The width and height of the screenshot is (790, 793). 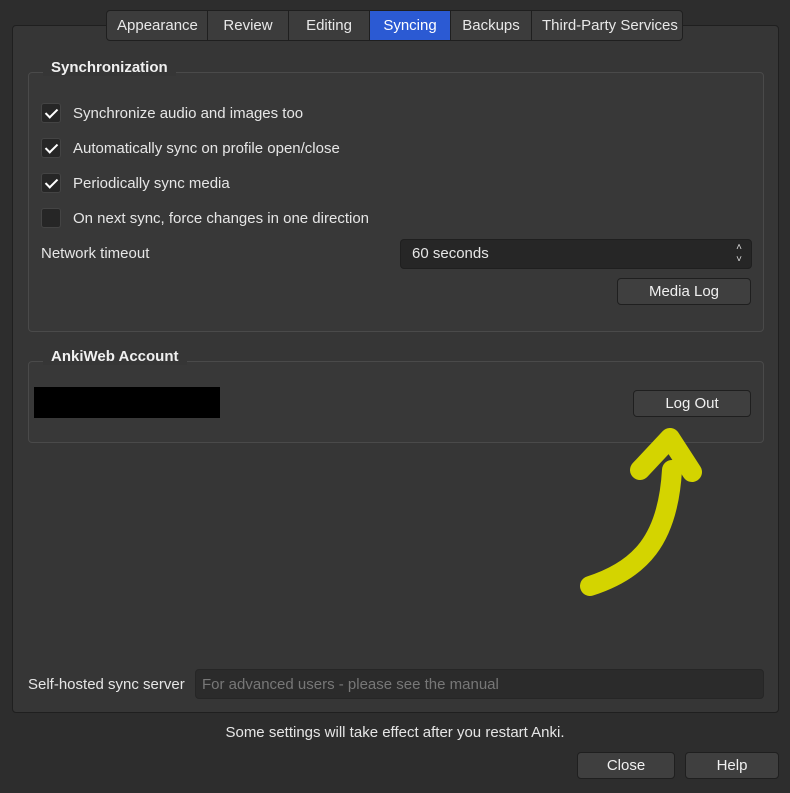 I want to click on ankiweb-account-title: AnkiWeb Account, so click(x=115, y=356).